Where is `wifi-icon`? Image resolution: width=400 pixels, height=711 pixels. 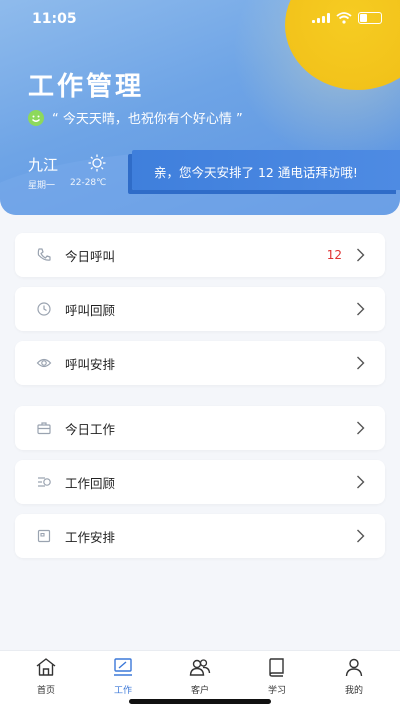 wifi-icon is located at coordinates (344, 18).